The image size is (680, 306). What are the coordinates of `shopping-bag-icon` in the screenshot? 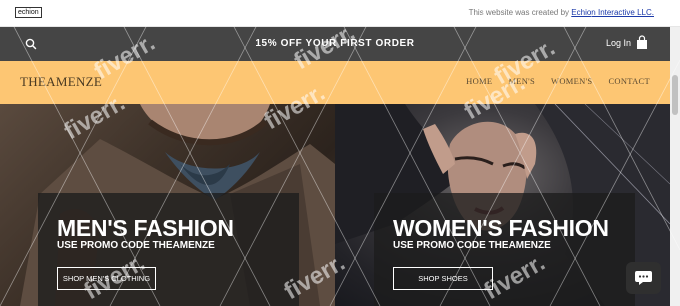 It's located at (642, 42).